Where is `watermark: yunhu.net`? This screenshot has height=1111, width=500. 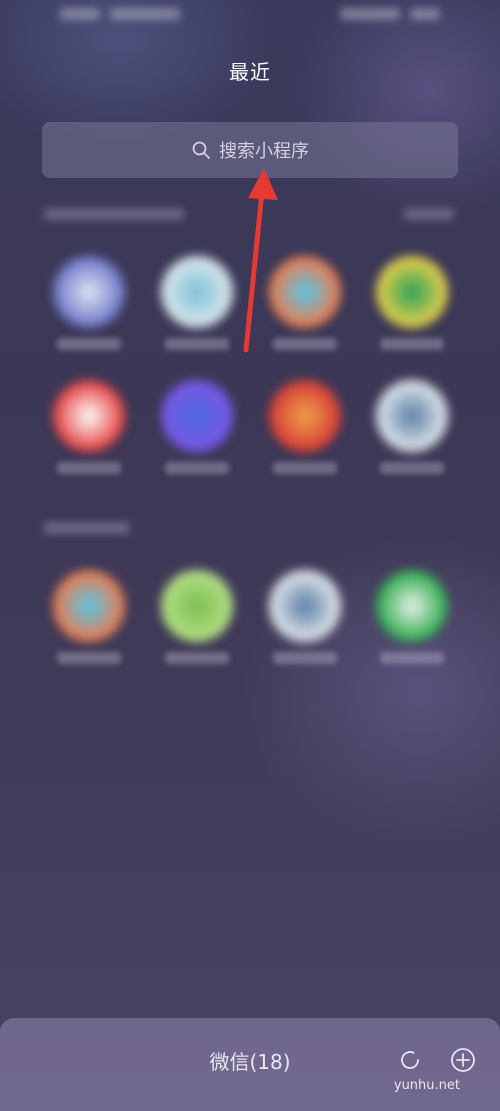 watermark: yunhu.net is located at coordinates (426, 1085).